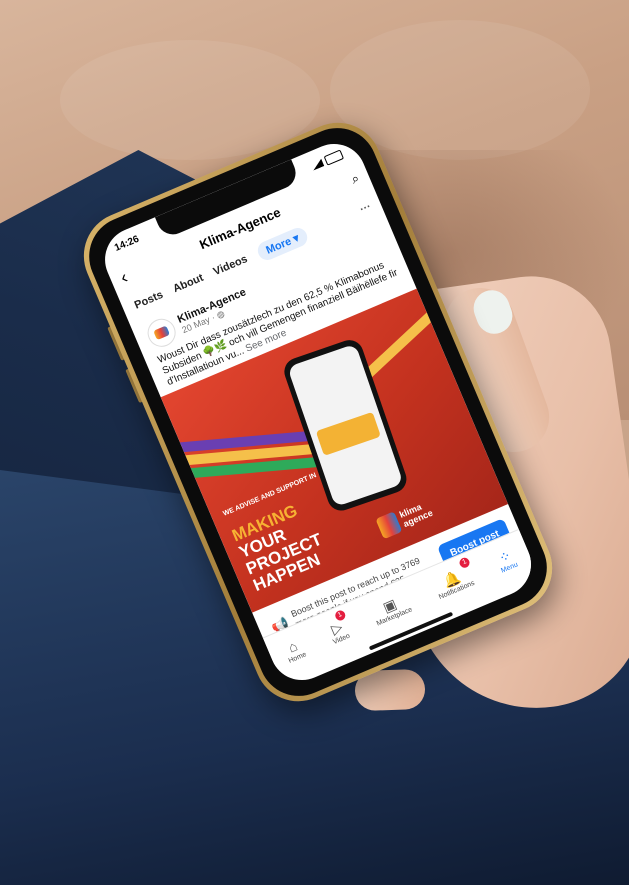 This screenshot has width=629, height=885. What do you see at coordinates (317, 165) in the screenshot?
I see `signal-icon` at bounding box center [317, 165].